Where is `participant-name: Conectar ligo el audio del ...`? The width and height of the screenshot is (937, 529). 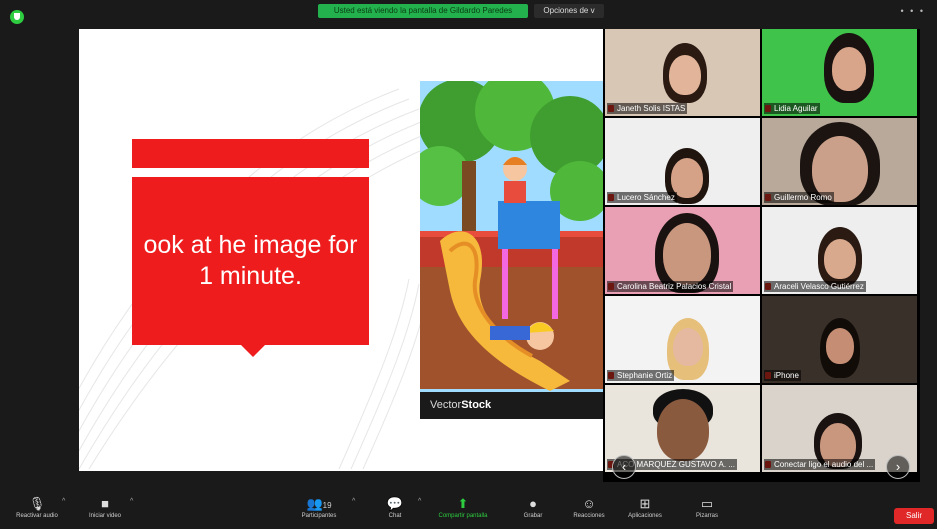
participant-name: Conectar ligo el audio del ... is located at coordinates (820, 464).